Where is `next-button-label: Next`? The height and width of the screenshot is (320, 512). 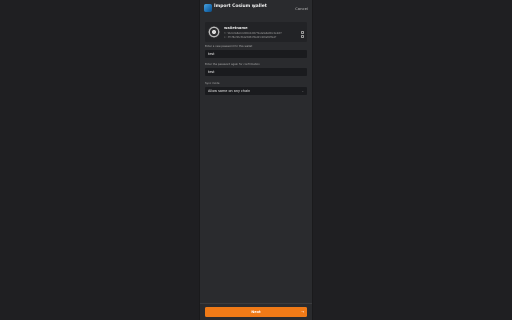 next-button-label: Next is located at coordinates (256, 312).